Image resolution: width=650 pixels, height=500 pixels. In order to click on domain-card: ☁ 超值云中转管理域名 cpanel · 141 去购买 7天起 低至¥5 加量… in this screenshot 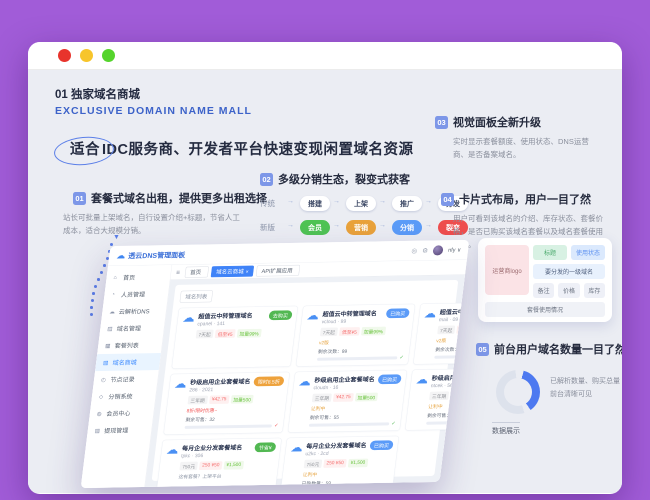, I will do `click(235, 337)`.